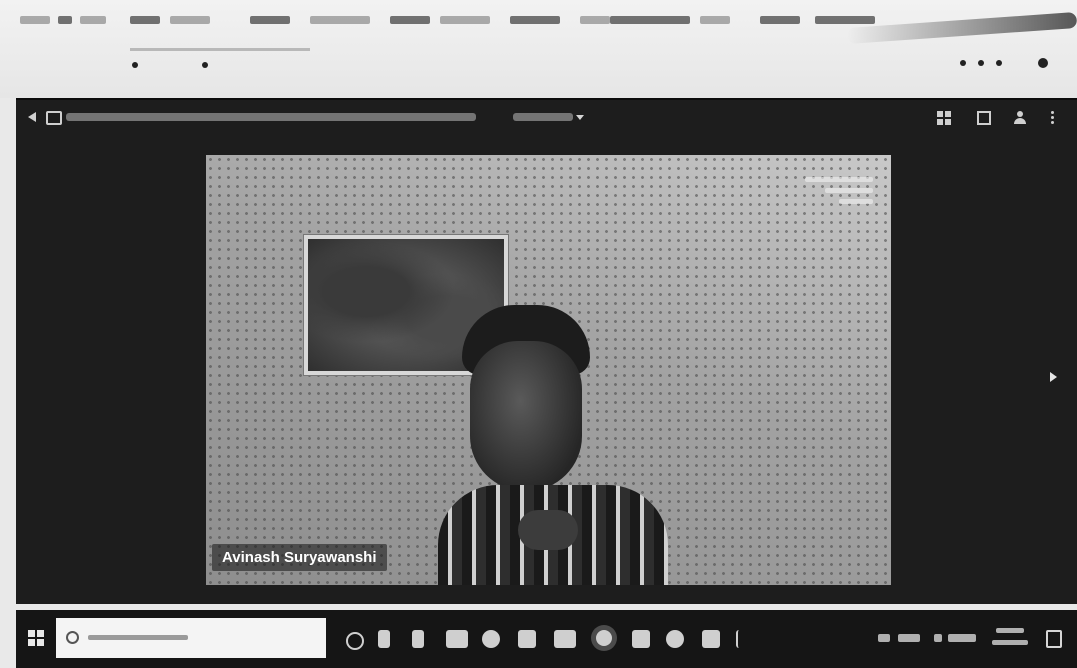 This screenshot has height=668, width=1077. What do you see at coordinates (546, 639) in the screenshot?
I see `windows-taskbar` at bounding box center [546, 639].